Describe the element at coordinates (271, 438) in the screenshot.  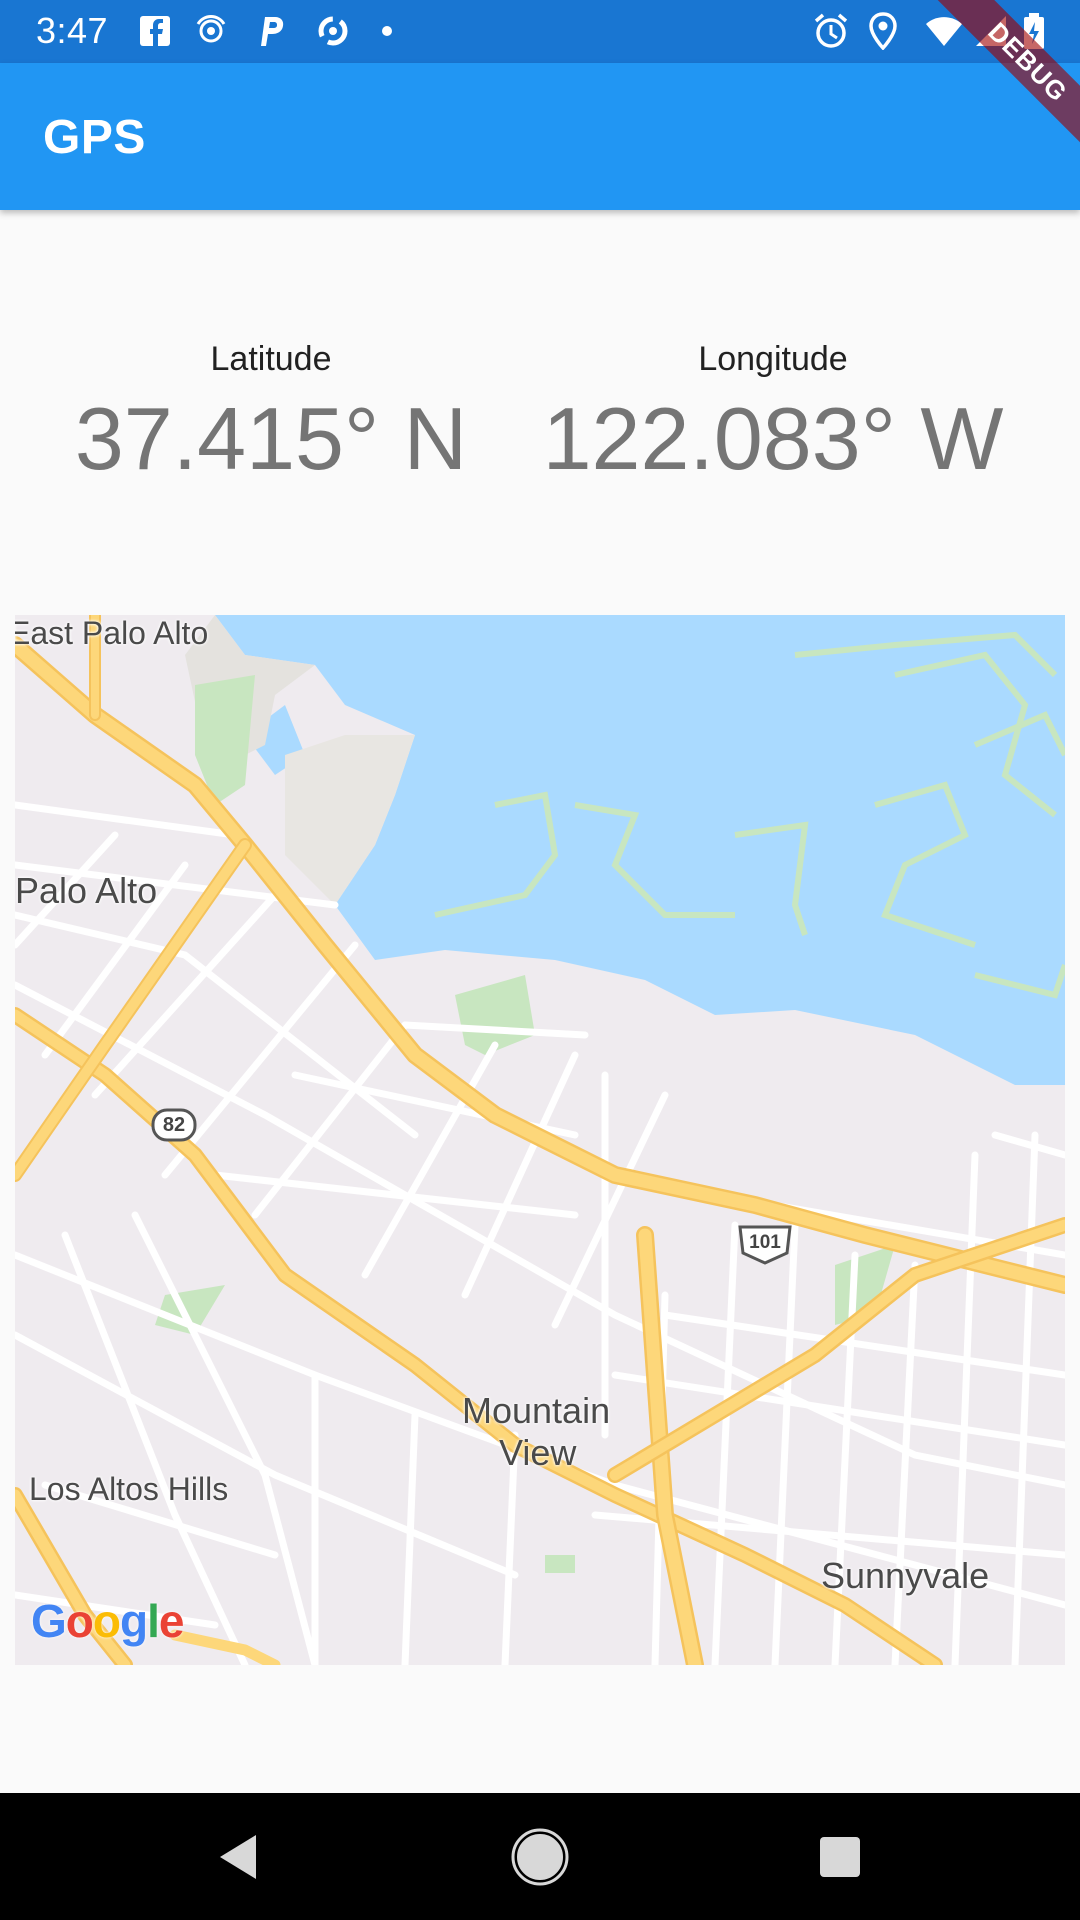
I see `latitude-value: 37.415° N` at that location.